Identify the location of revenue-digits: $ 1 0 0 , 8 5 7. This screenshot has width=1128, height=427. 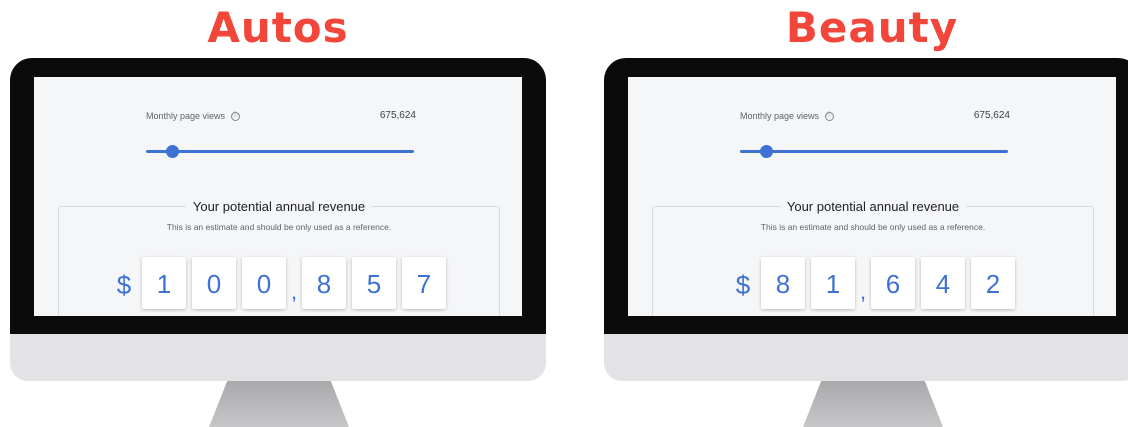
(279, 286).